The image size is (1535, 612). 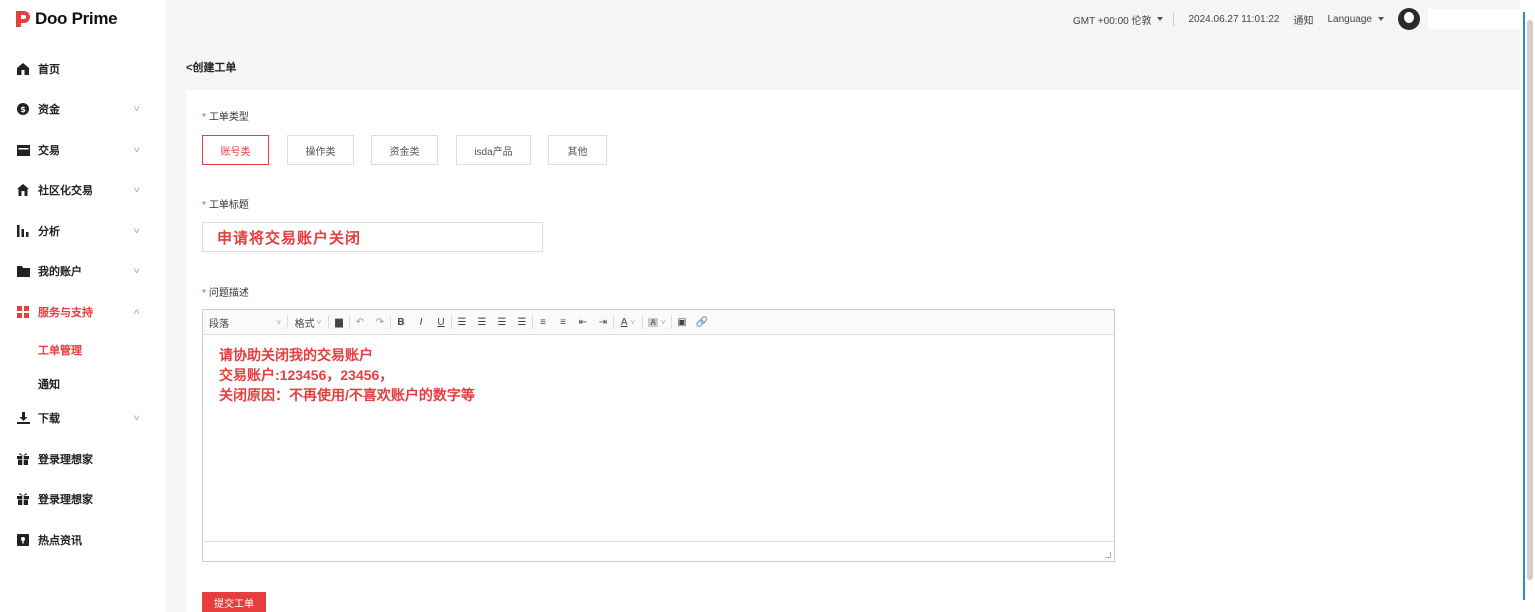 I want to click on sidebar-item-funds: $ 资金 ˅, so click(x=83, y=109).